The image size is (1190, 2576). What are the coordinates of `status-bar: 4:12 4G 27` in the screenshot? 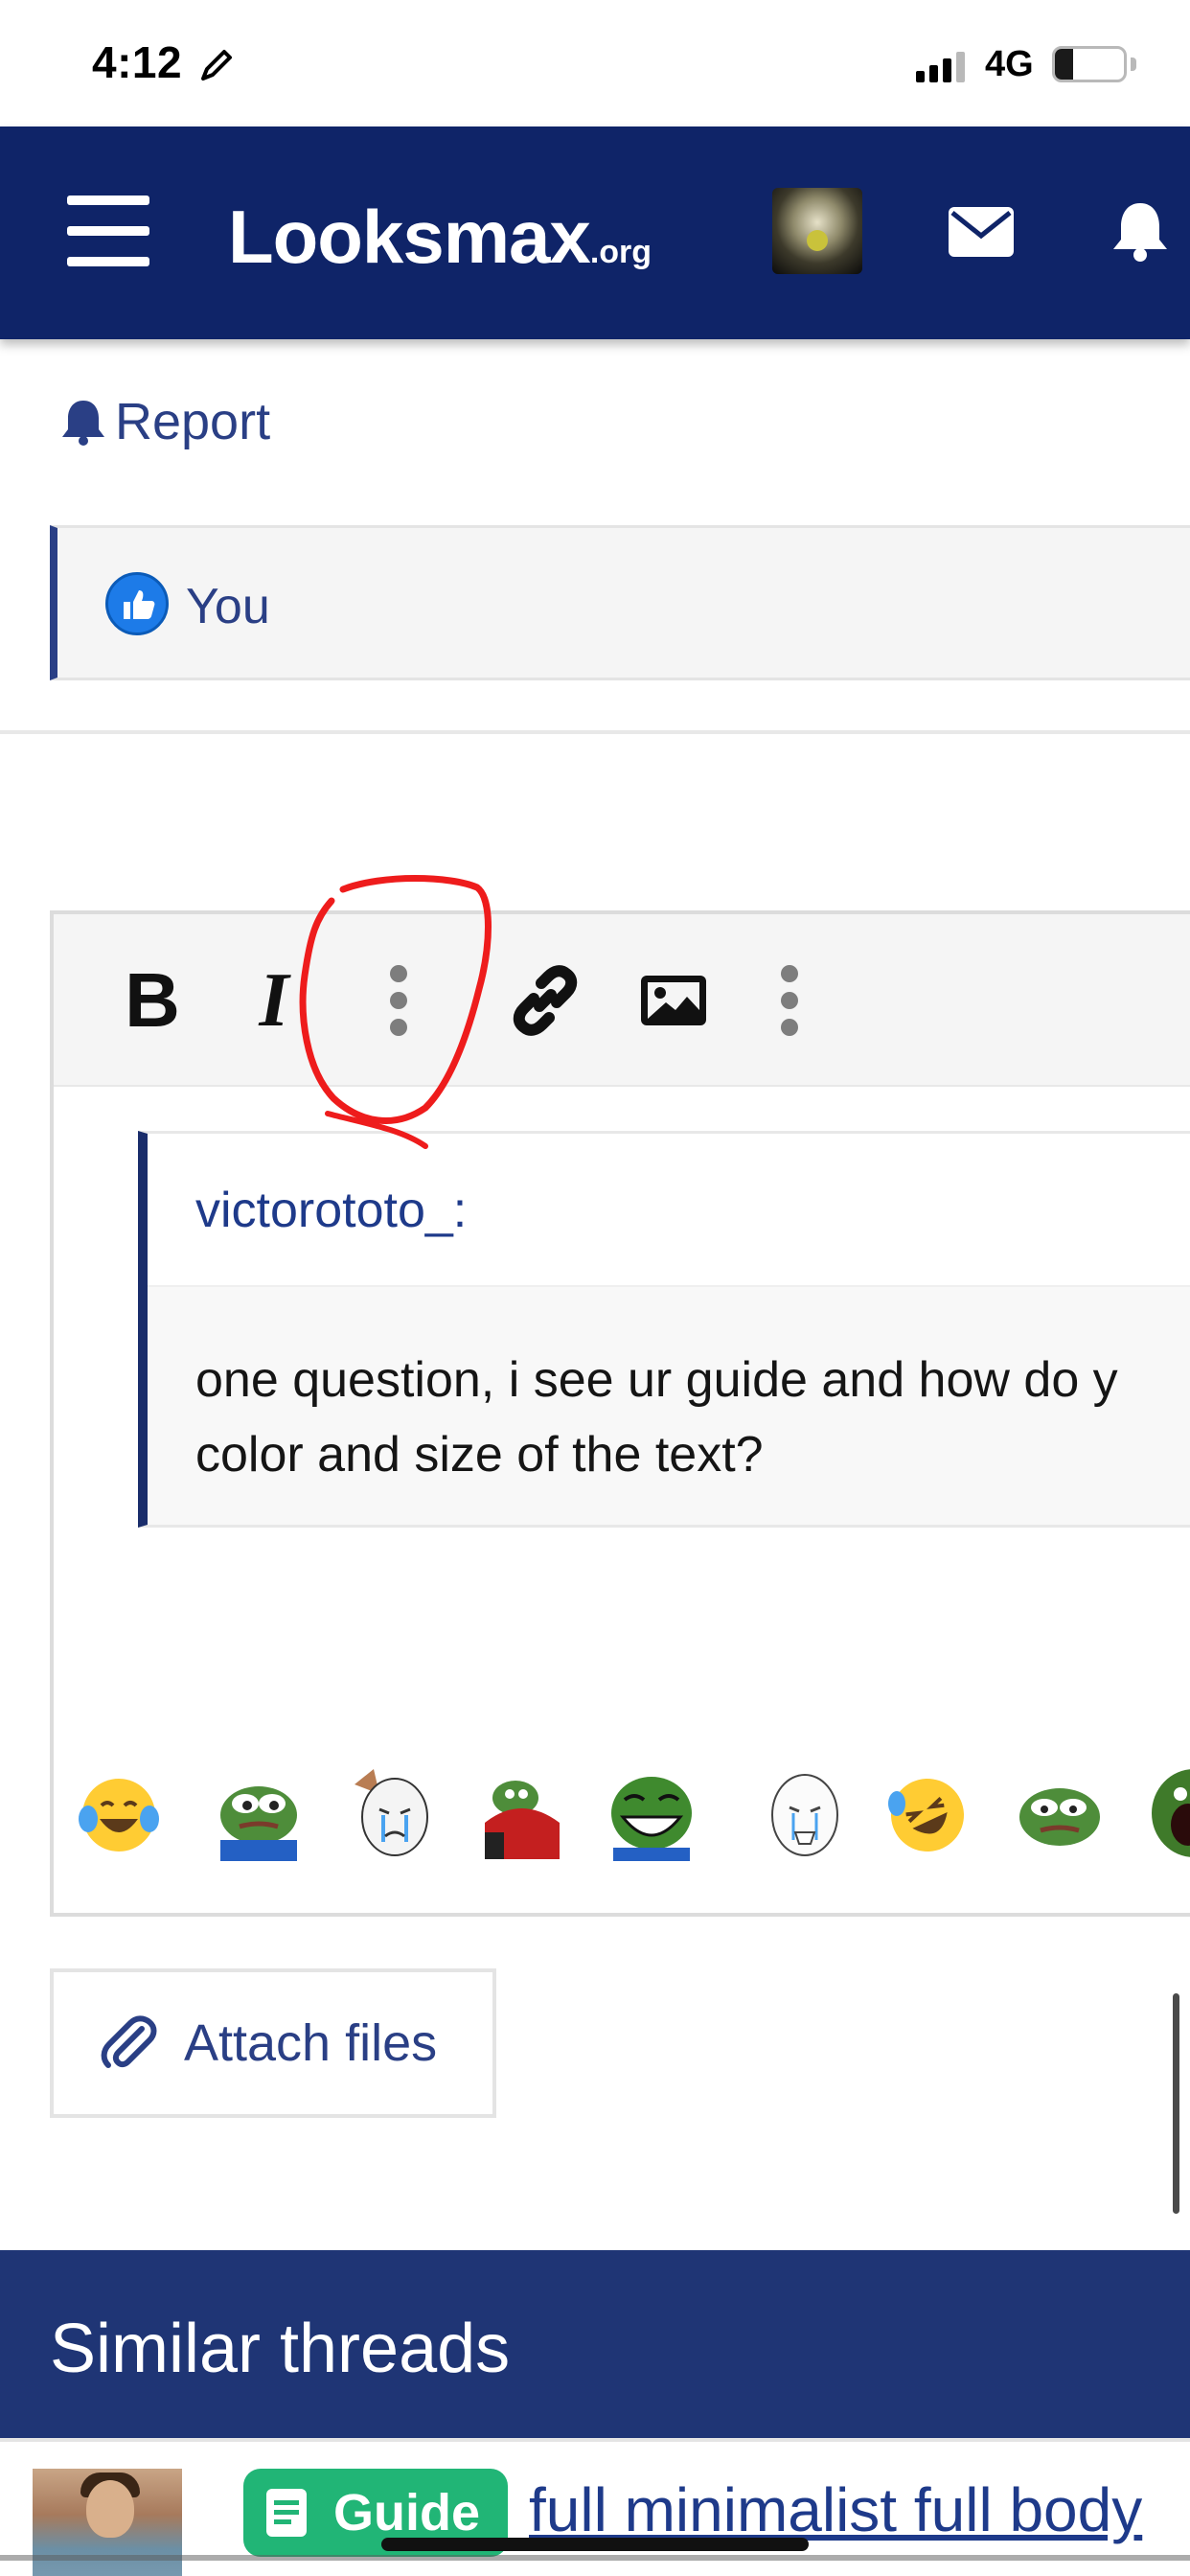 It's located at (595, 63).